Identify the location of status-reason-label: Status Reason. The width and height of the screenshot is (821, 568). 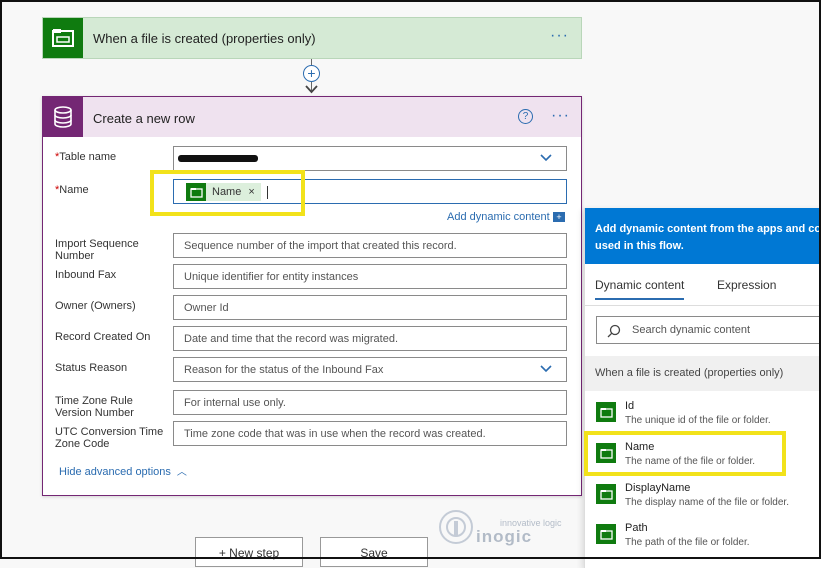
(91, 368).